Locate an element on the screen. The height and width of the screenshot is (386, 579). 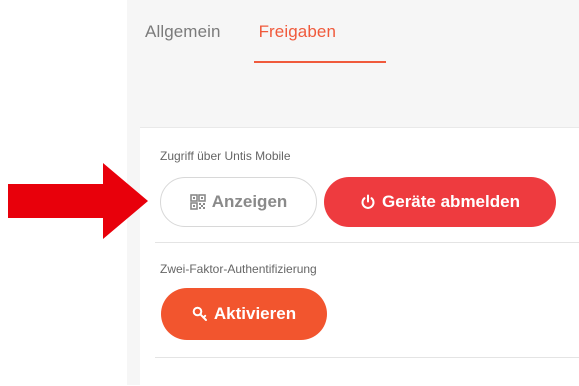
logout-devices-label: Geräte abmelden is located at coordinates (451, 201).